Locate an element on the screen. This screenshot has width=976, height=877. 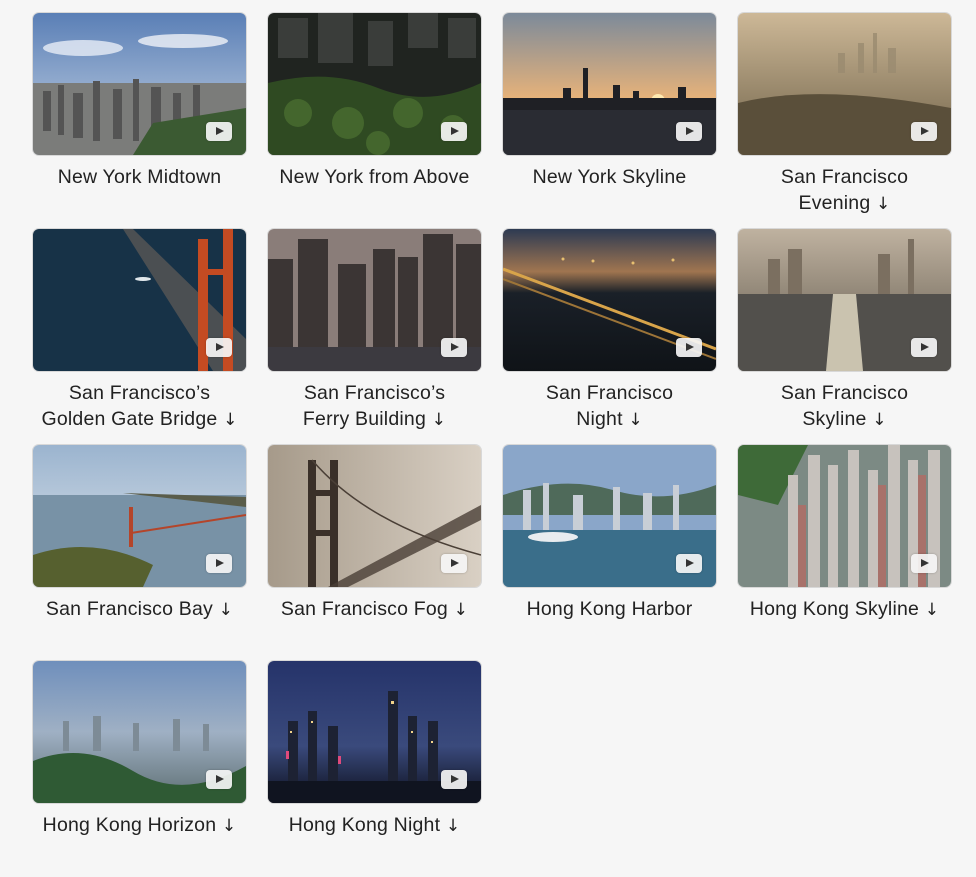
screensaver-tile-san-francisco-night: San Francisco Night ↓ is located at coordinates (609, 337).